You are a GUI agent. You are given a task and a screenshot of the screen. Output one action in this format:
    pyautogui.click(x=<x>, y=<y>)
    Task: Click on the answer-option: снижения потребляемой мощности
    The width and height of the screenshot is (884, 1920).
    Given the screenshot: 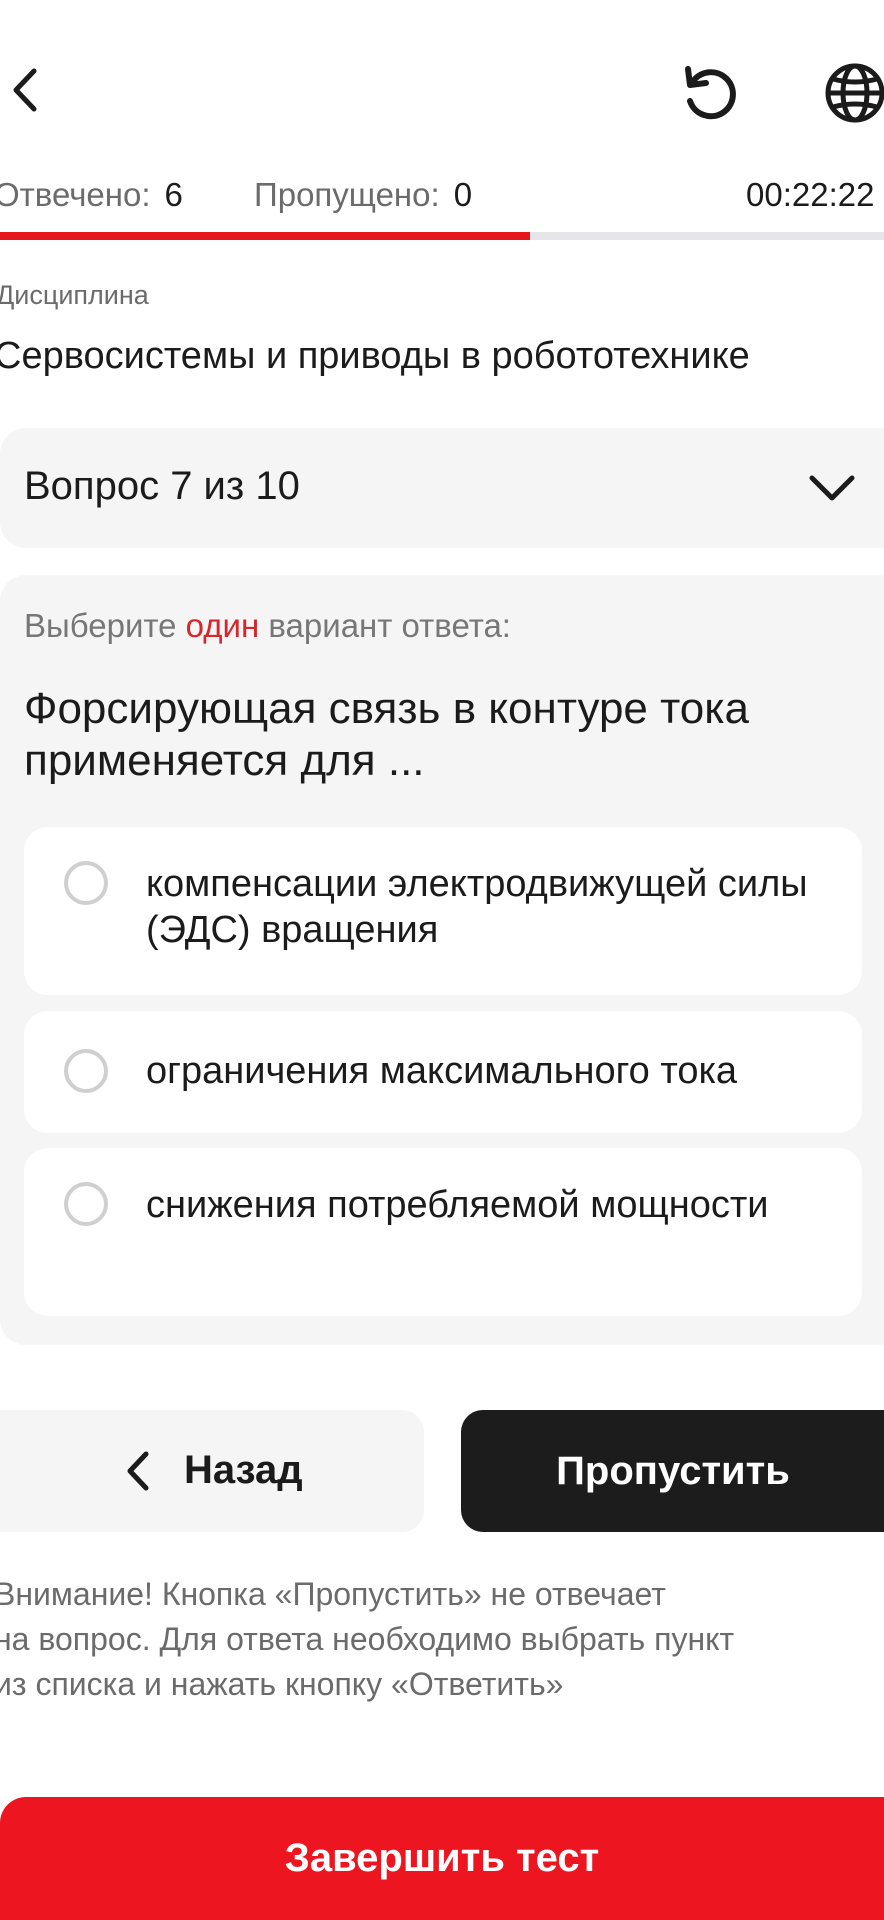 What is the action you would take?
    pyautogui.click(x=443, y=1232)
    